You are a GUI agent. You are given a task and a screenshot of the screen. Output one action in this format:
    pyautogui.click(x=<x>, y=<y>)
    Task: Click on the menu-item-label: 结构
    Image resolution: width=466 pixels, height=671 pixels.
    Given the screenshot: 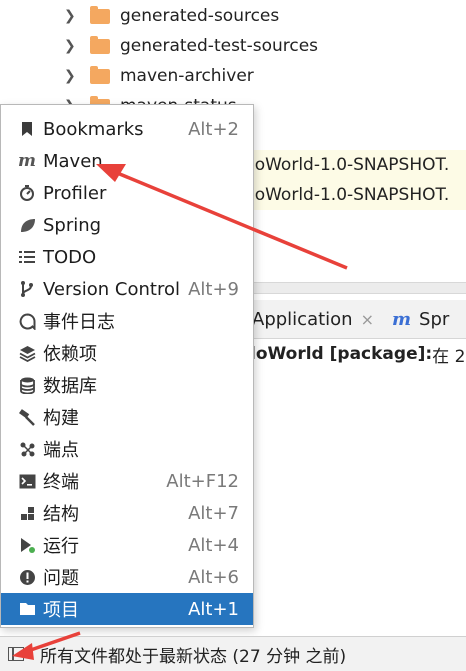 What is the action you would take?
    pyautogui.click(x=61, y=514)
    